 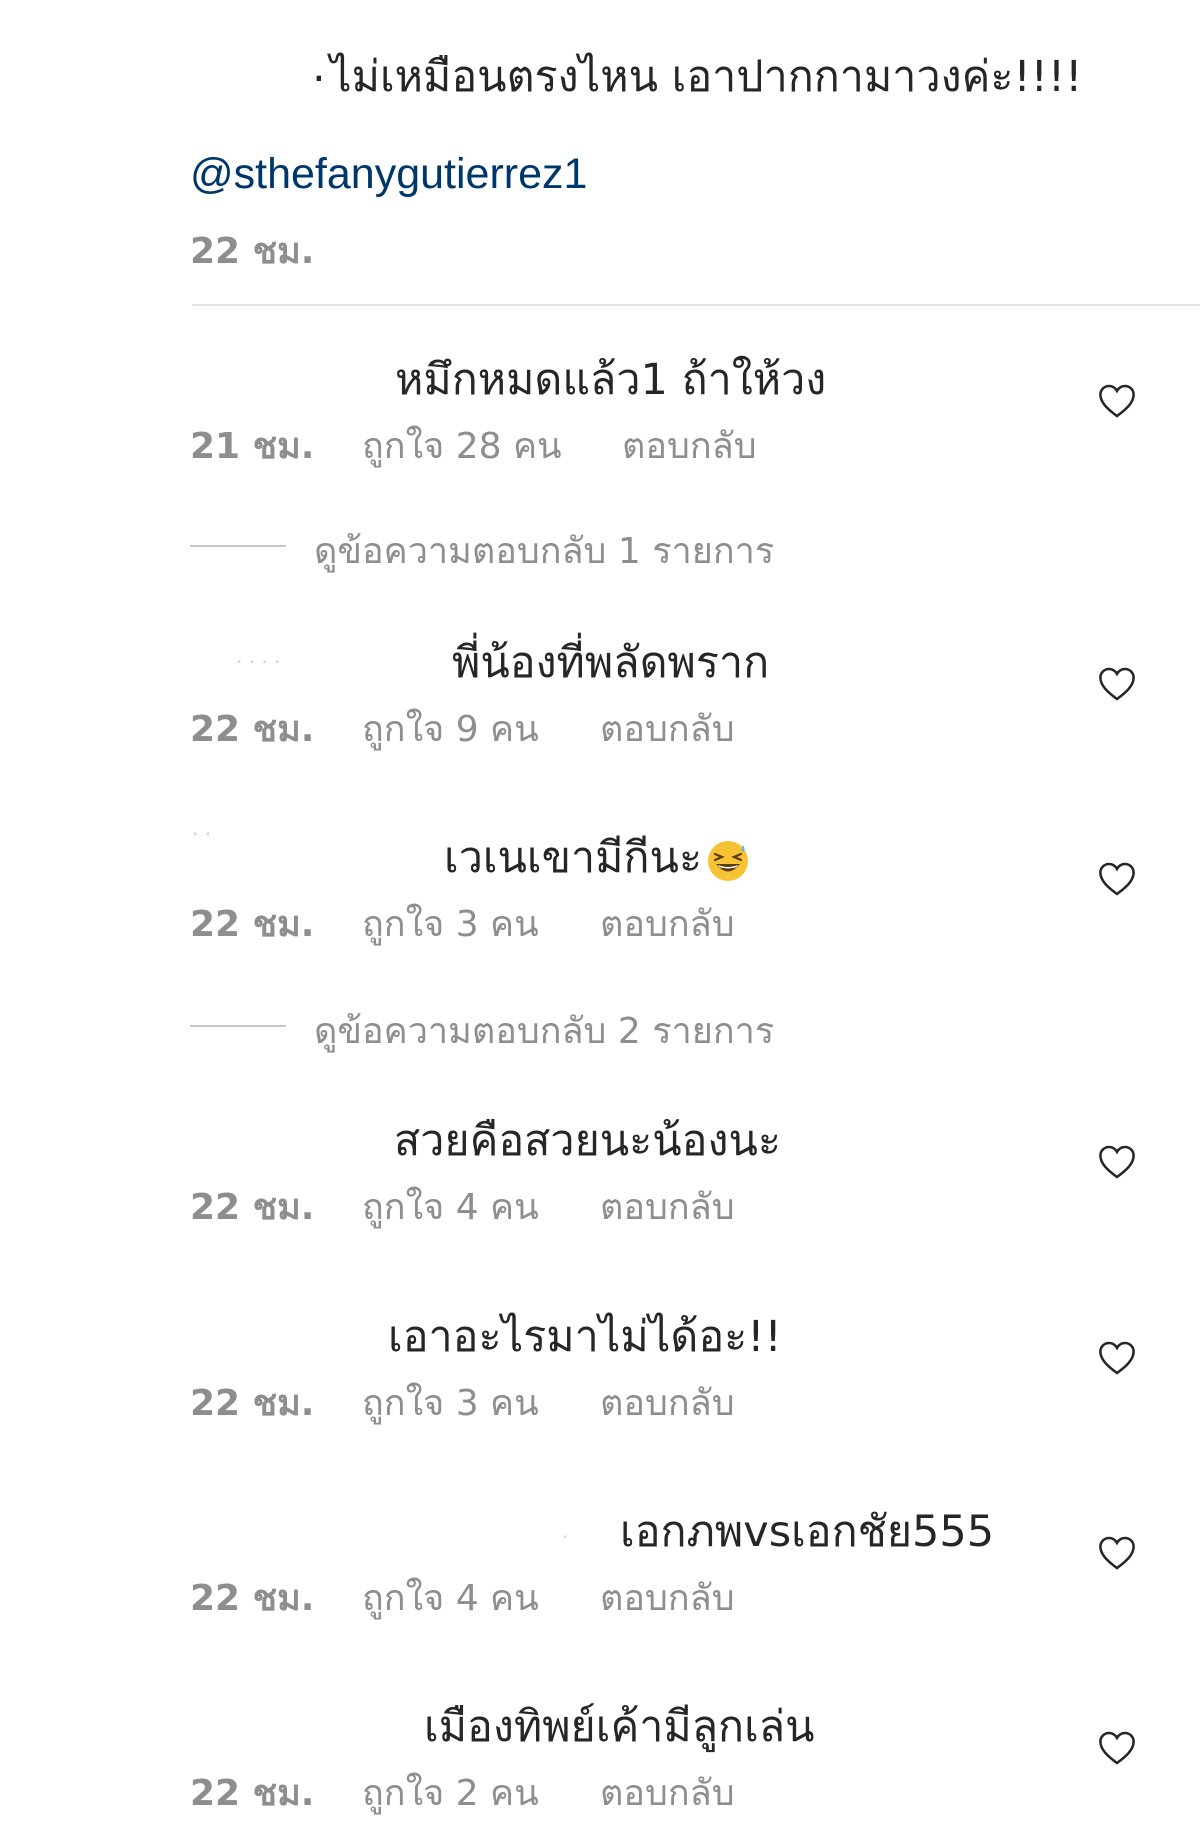 What do you see at coordinates (319, 67) in the screenshot?
I see `comment-prefix: .` at bounding box center [319, 67].